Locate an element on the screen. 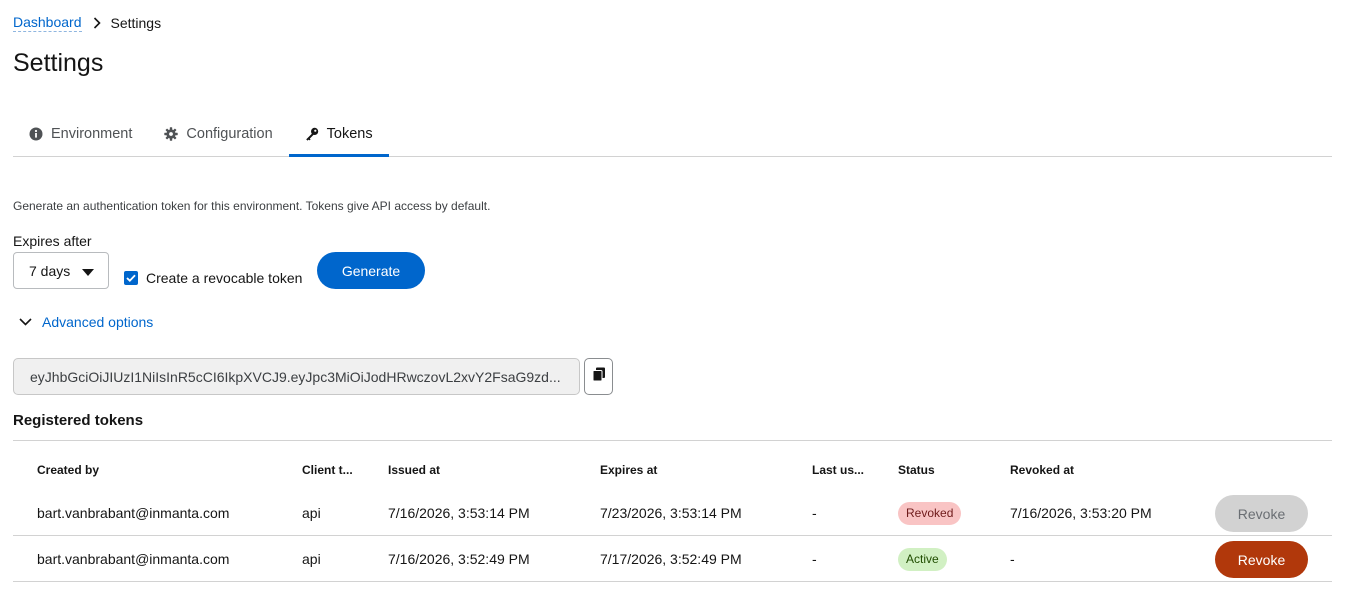  expires-after-label: Expires after is located at coordinates (52, 241).